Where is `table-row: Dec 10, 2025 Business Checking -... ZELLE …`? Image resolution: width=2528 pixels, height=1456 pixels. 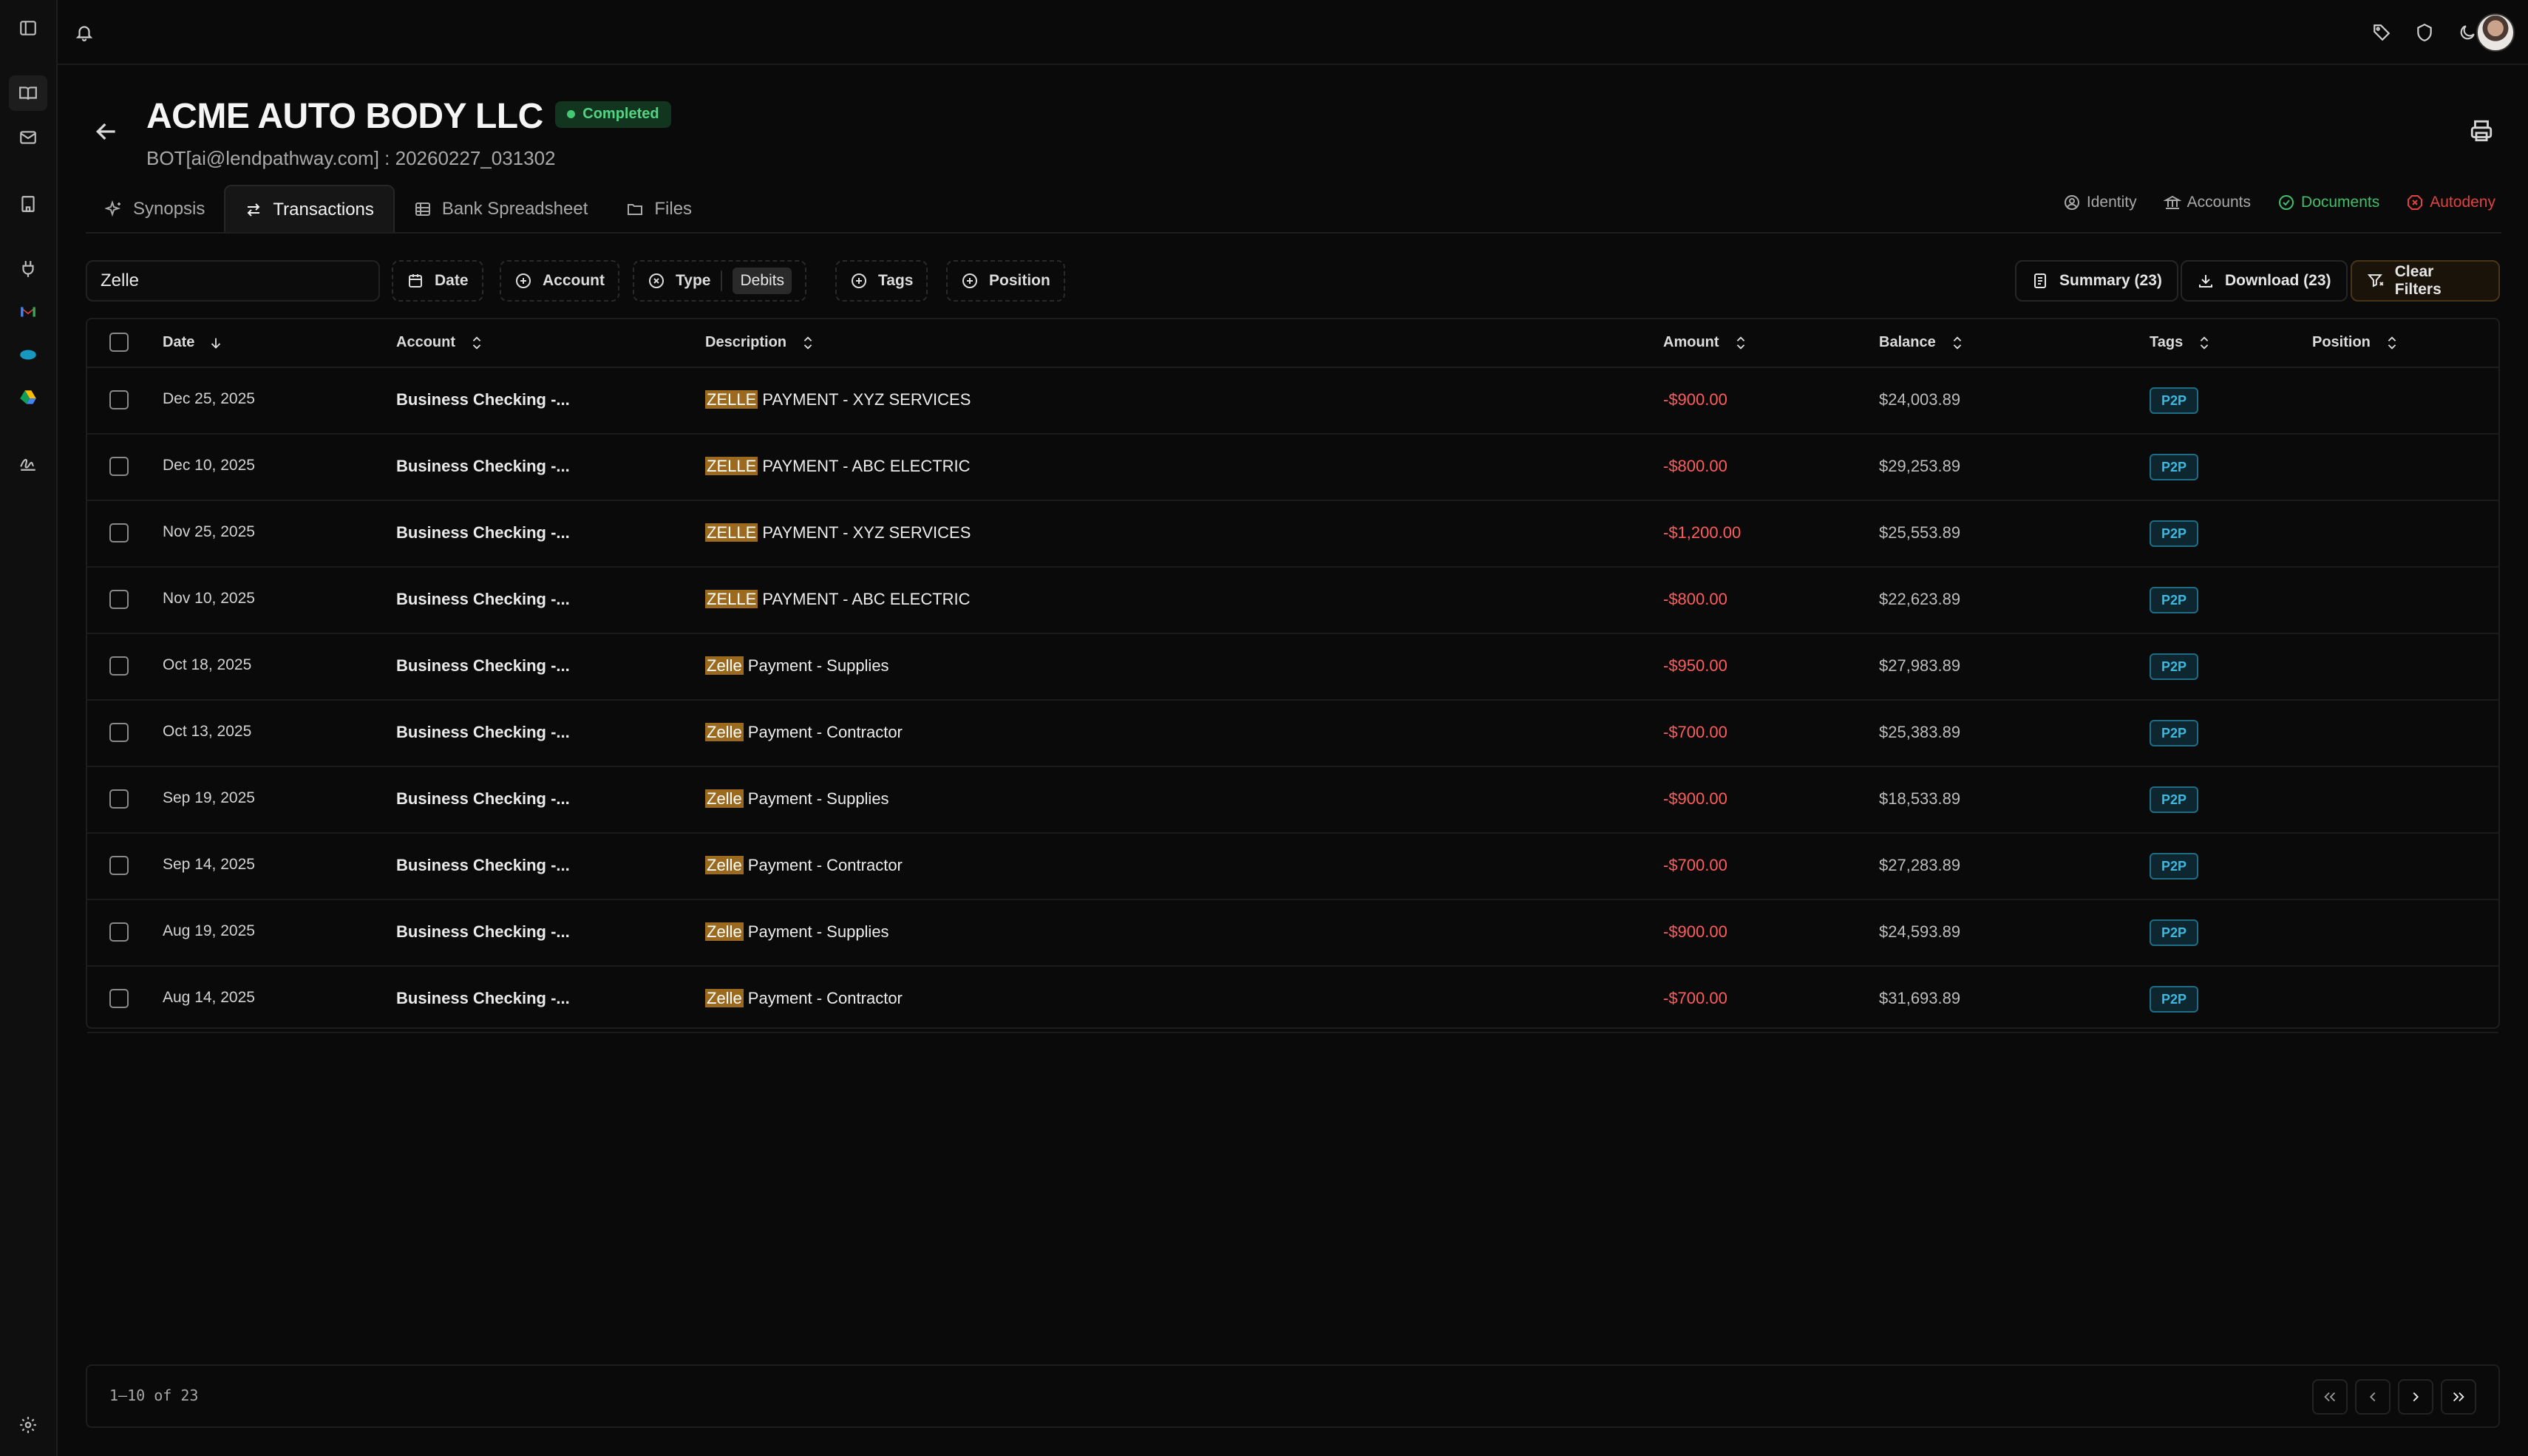 table-row: Dec 10, 2025 Business Checking -... ZELLE … is located at coordinates (1293, 468).